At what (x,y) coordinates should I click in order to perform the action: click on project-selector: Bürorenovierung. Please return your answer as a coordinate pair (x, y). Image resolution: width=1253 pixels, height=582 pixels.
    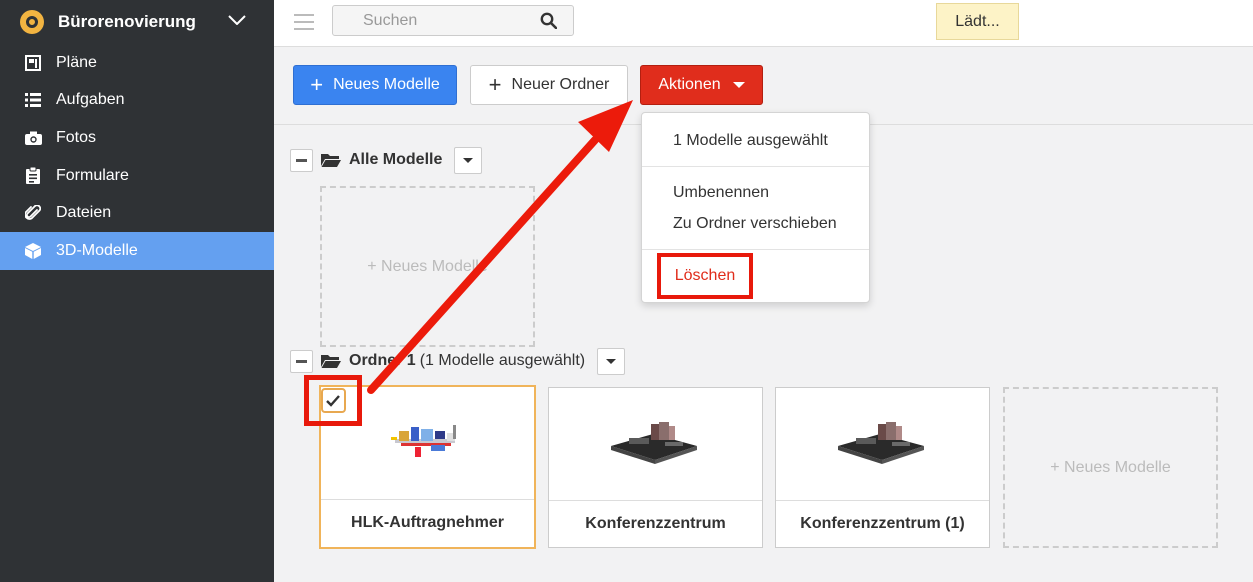
    Looking at the image, I should click on (137, 22).